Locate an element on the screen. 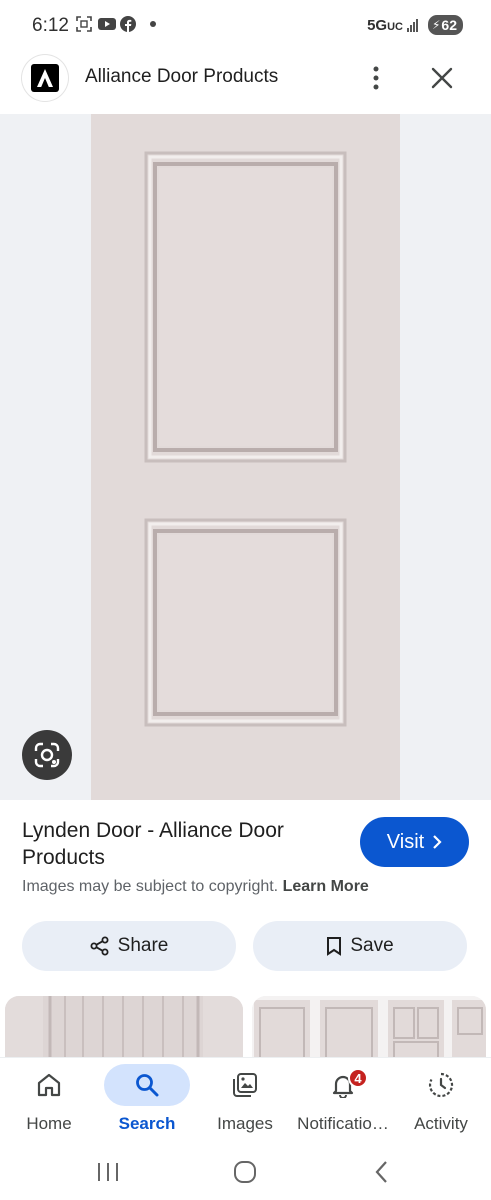 The width and height of the screenshot is (491, 1200). home-circle-icon is located at coordinates (245, 1172).